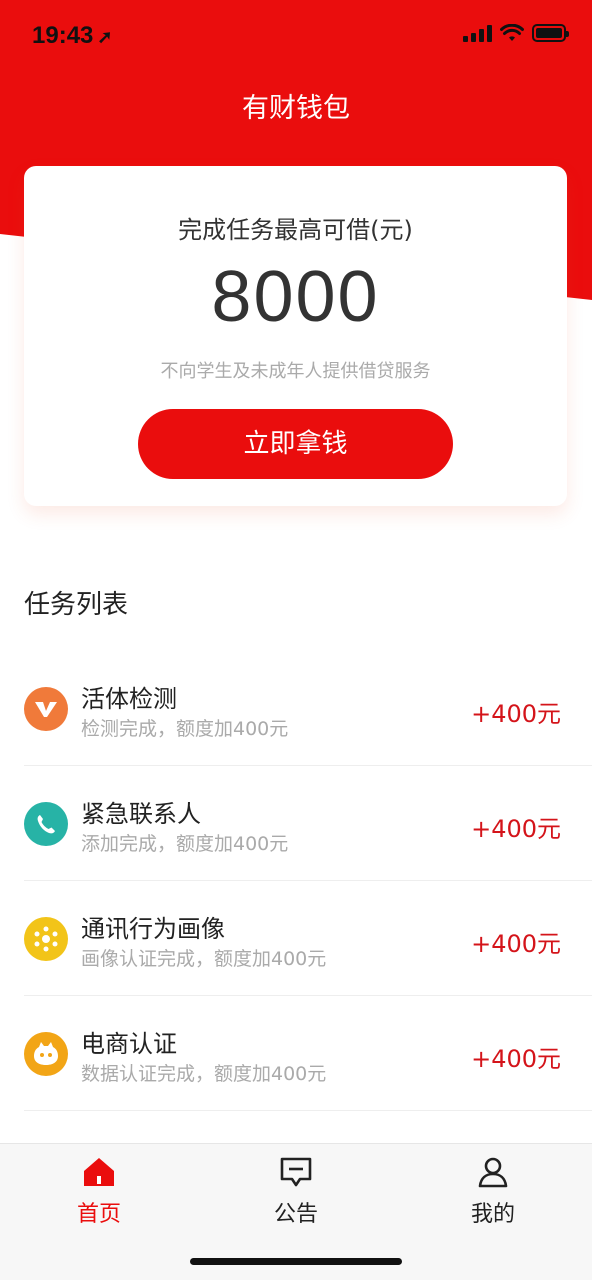 Image resolution: width=592 pixels, height=1280 pixels. I want to click on status-time: 19:43 ➚, so click(72, 36).